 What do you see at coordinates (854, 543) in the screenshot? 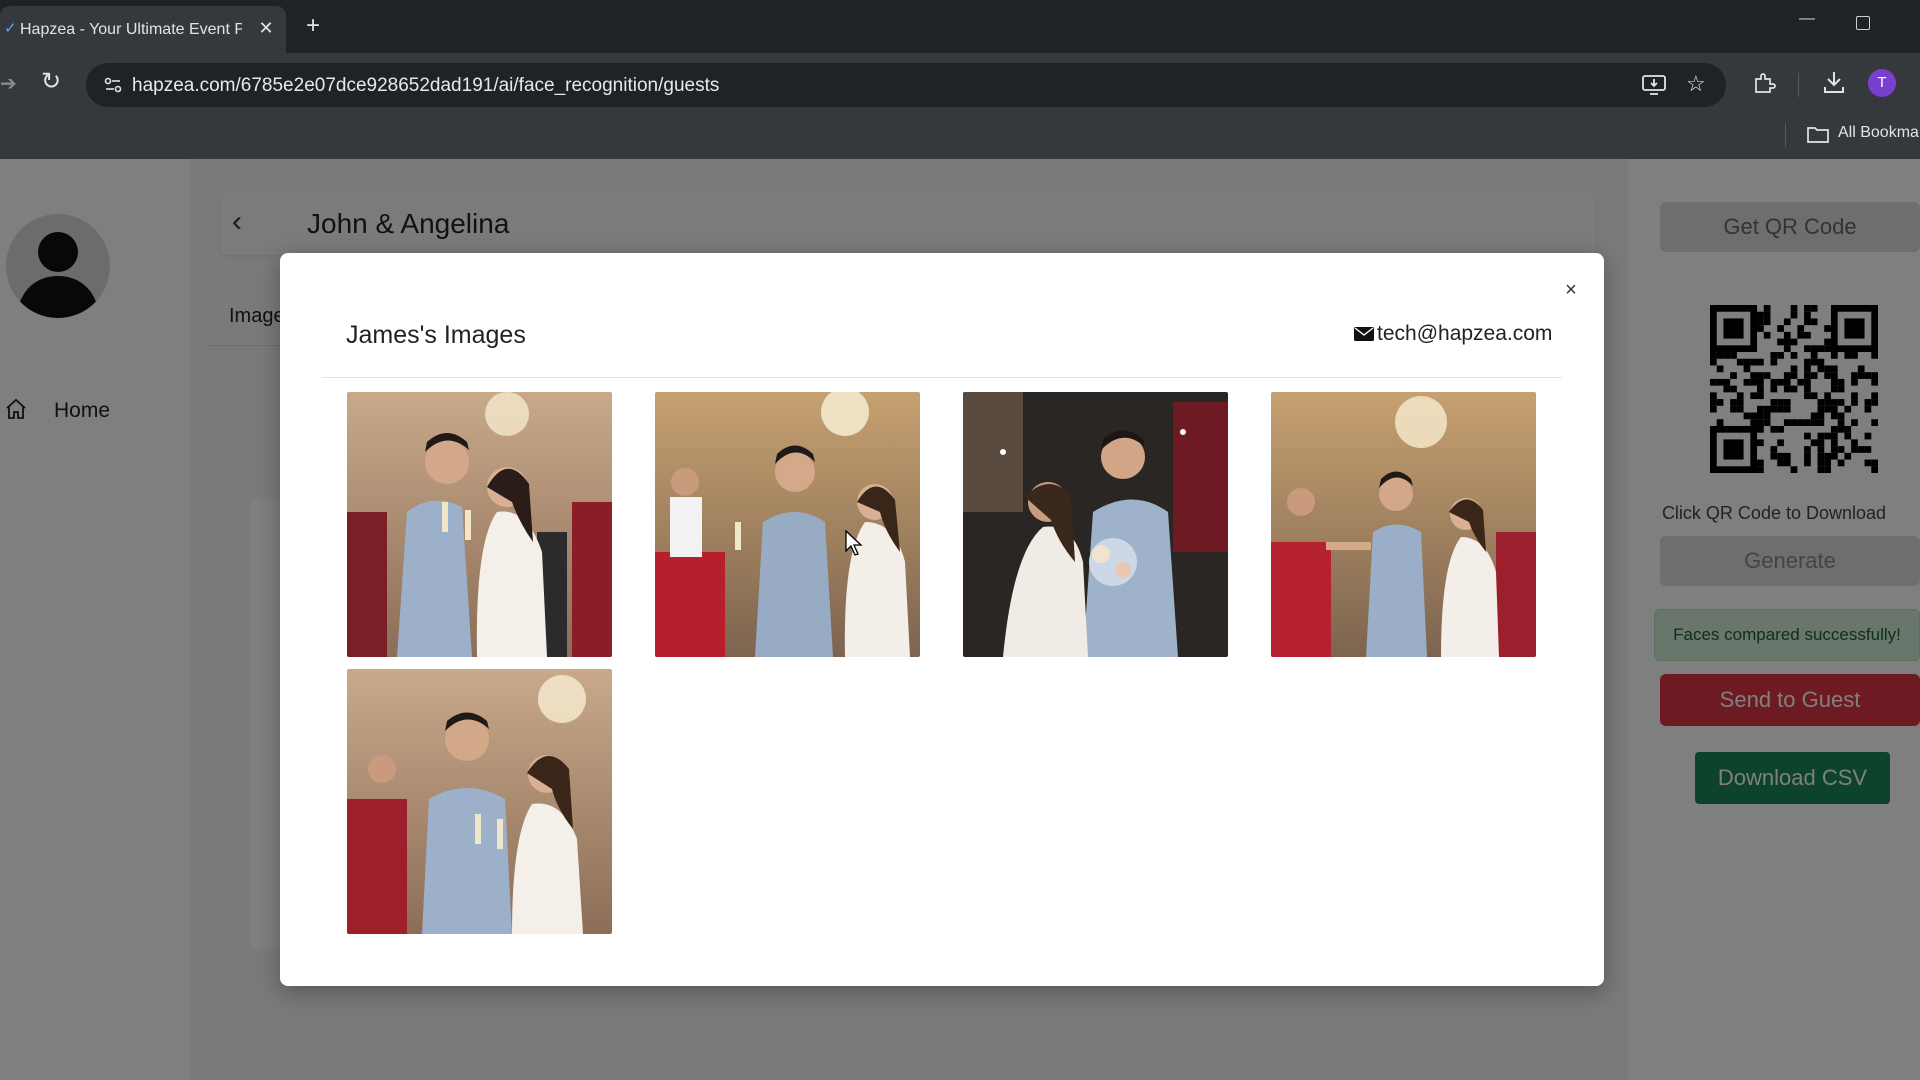
I see `mouse-cursor-icon` at bounding box center [854, 543].